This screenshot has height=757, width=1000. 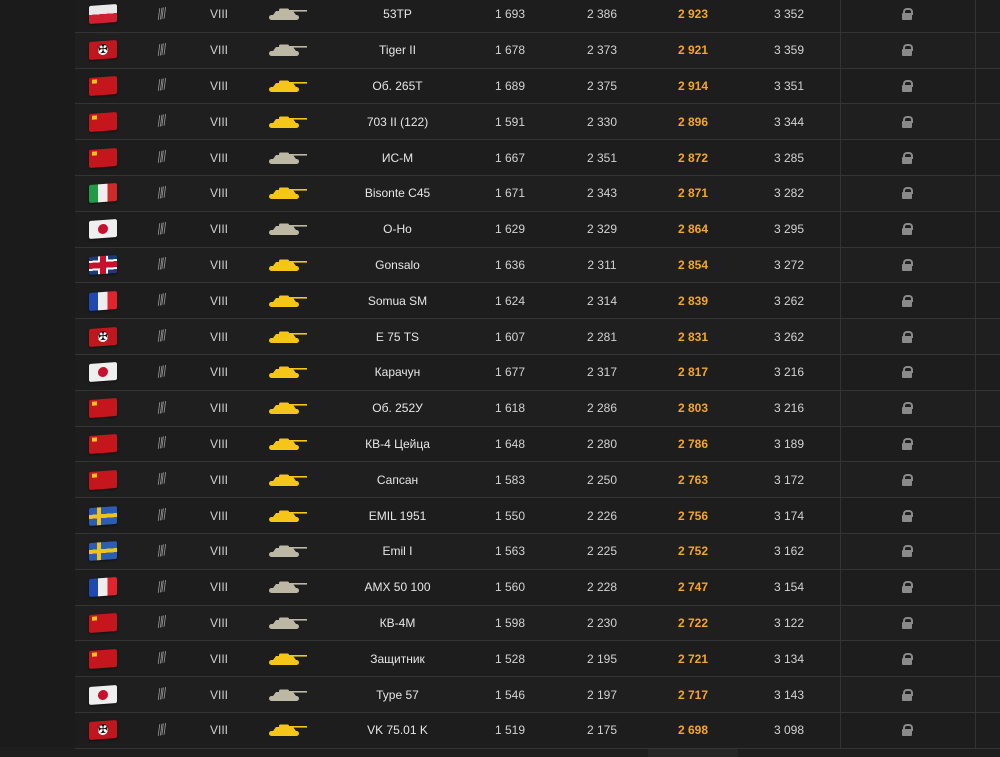 I want to click on table-row: ⫽⫽ VIII ИС-М 1 667 2 351 2 872 3 285, so click(x=537, y=158).